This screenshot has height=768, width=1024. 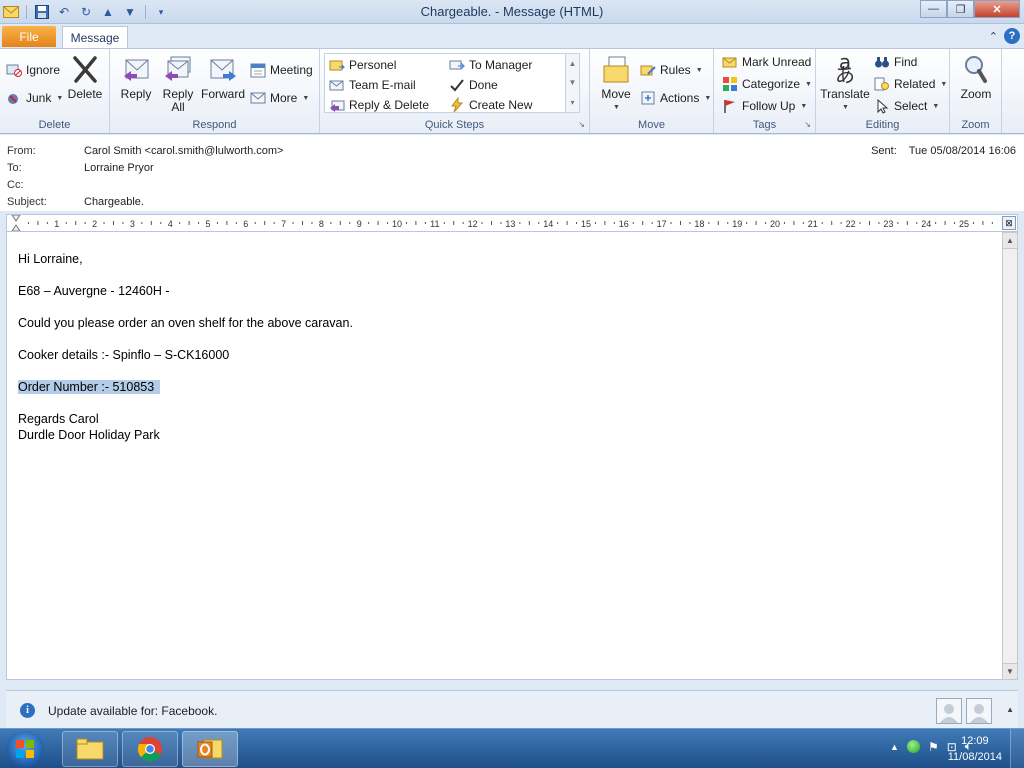 What do you see at coordinates (223, 69) in the screenshot?
I see `forward-icon` at bounding box center [223, 69].